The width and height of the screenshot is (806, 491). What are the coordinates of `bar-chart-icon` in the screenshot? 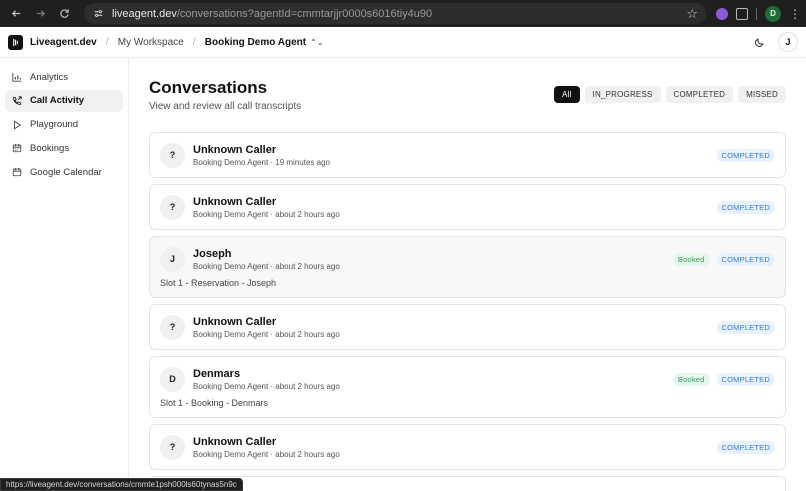 It's located at (17, 77).